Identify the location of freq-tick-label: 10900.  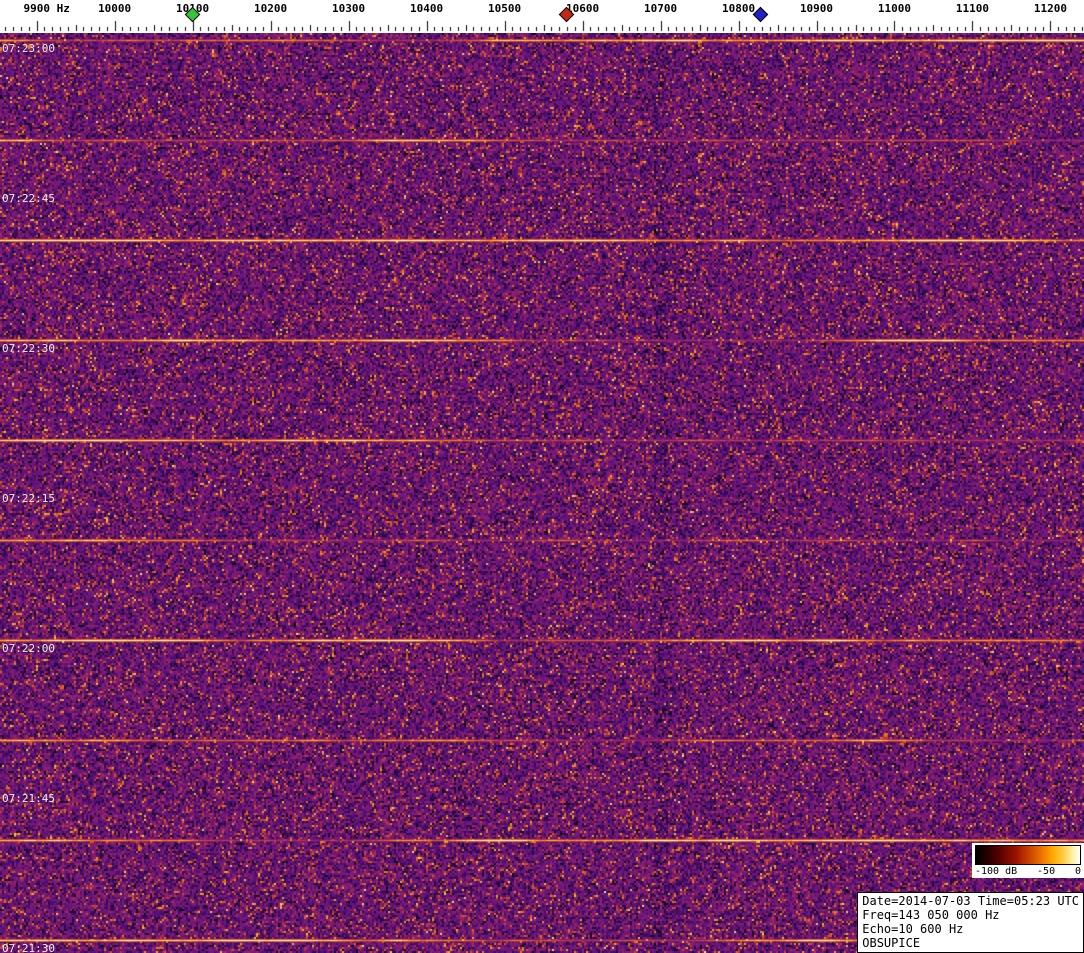
(816, 8).